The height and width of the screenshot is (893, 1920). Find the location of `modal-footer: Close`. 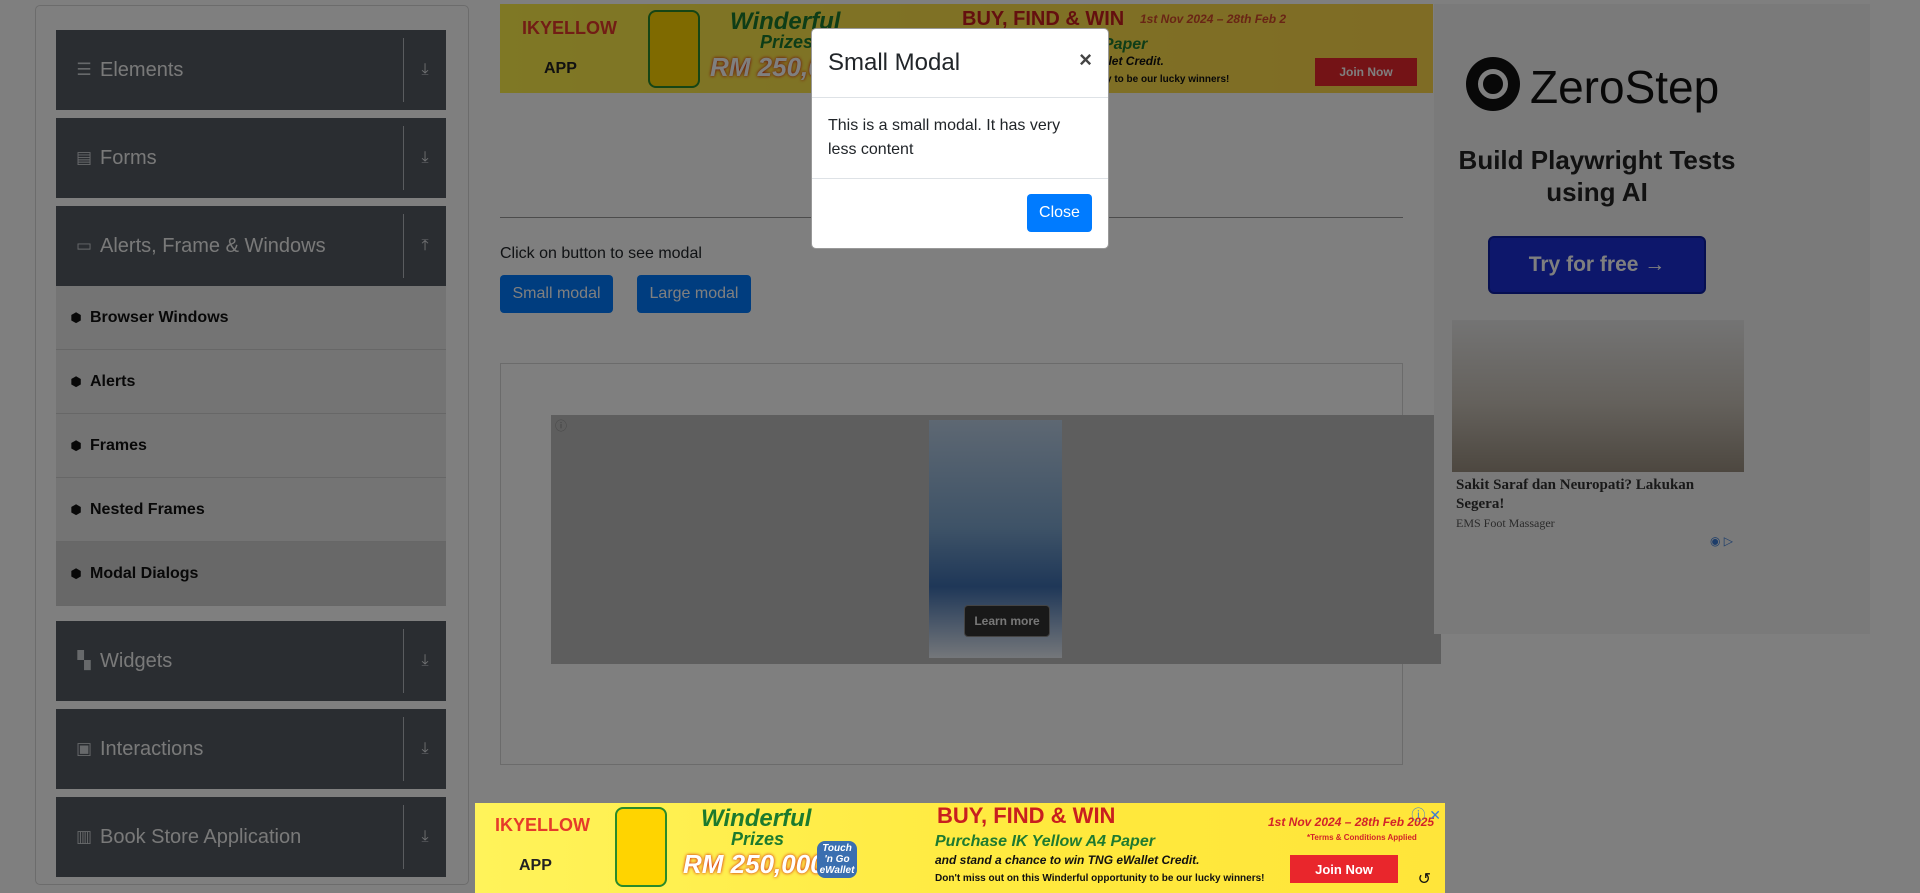

modal-footer: Close is located at coordinates (960, 214).